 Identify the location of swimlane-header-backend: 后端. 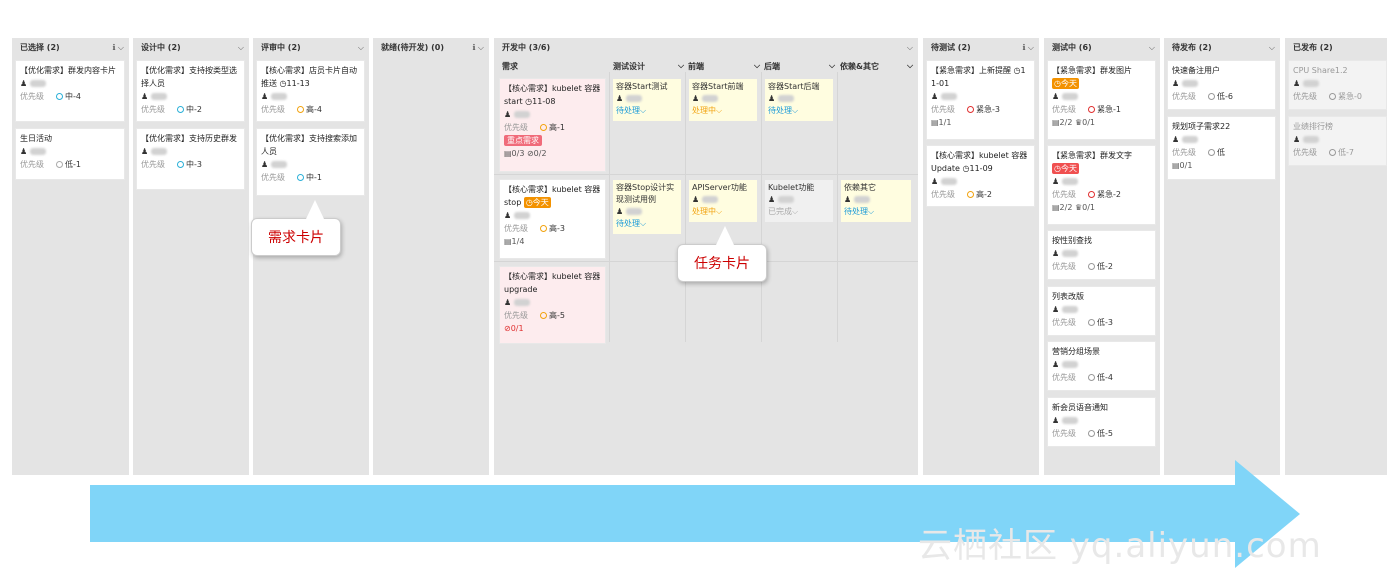
(772, 66).